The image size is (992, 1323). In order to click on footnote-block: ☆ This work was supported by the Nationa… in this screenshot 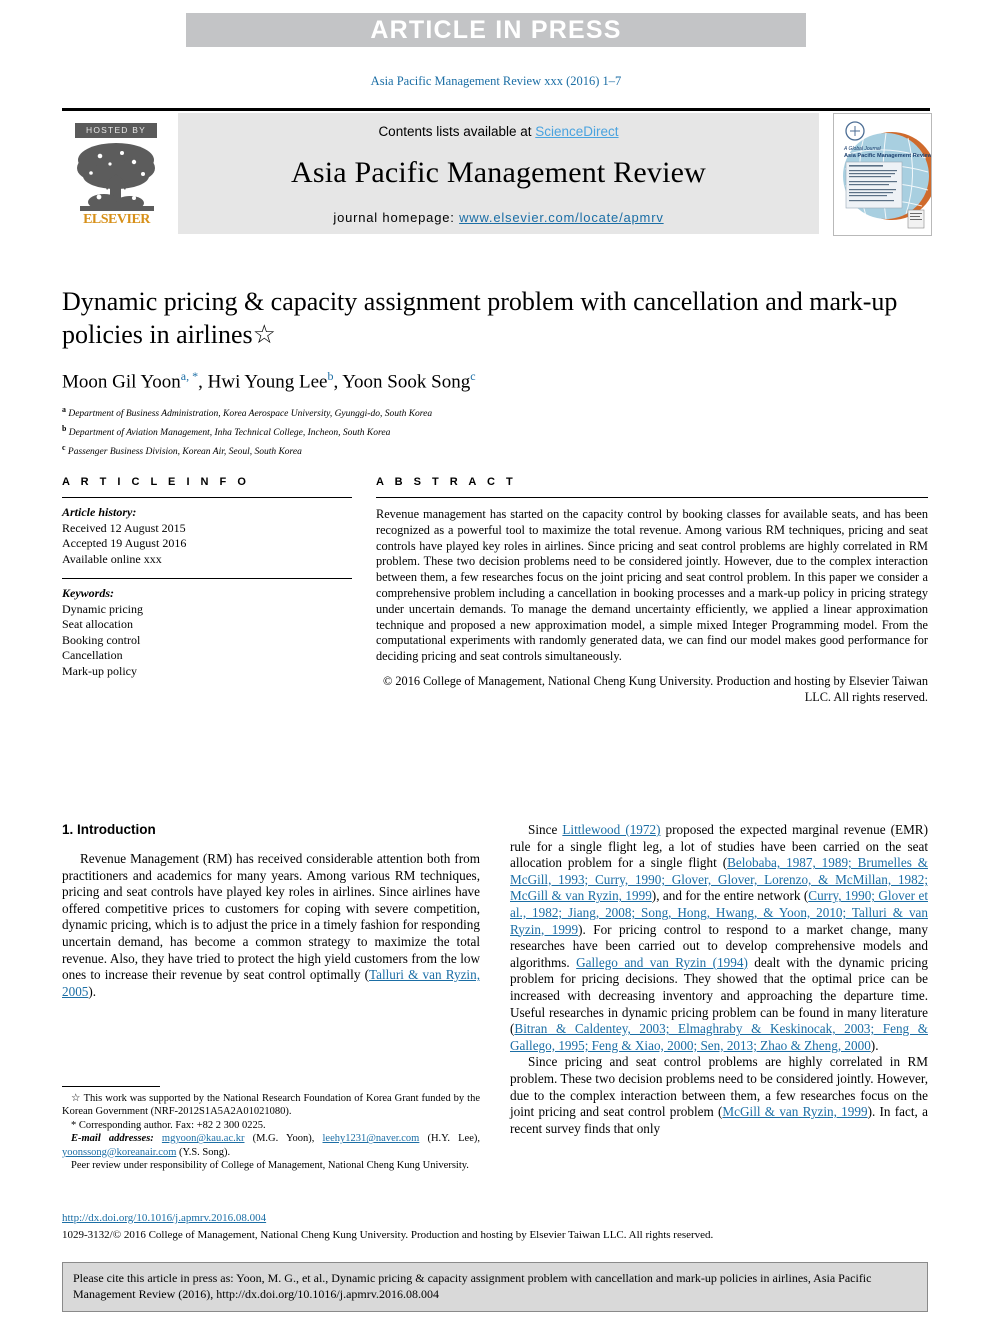, I will do `click(271, 1129)`.